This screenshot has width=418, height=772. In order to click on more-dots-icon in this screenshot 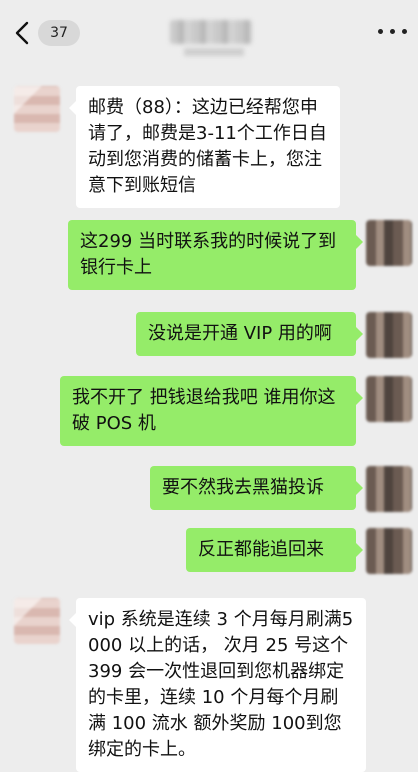, I will do `click(395, 32)`.